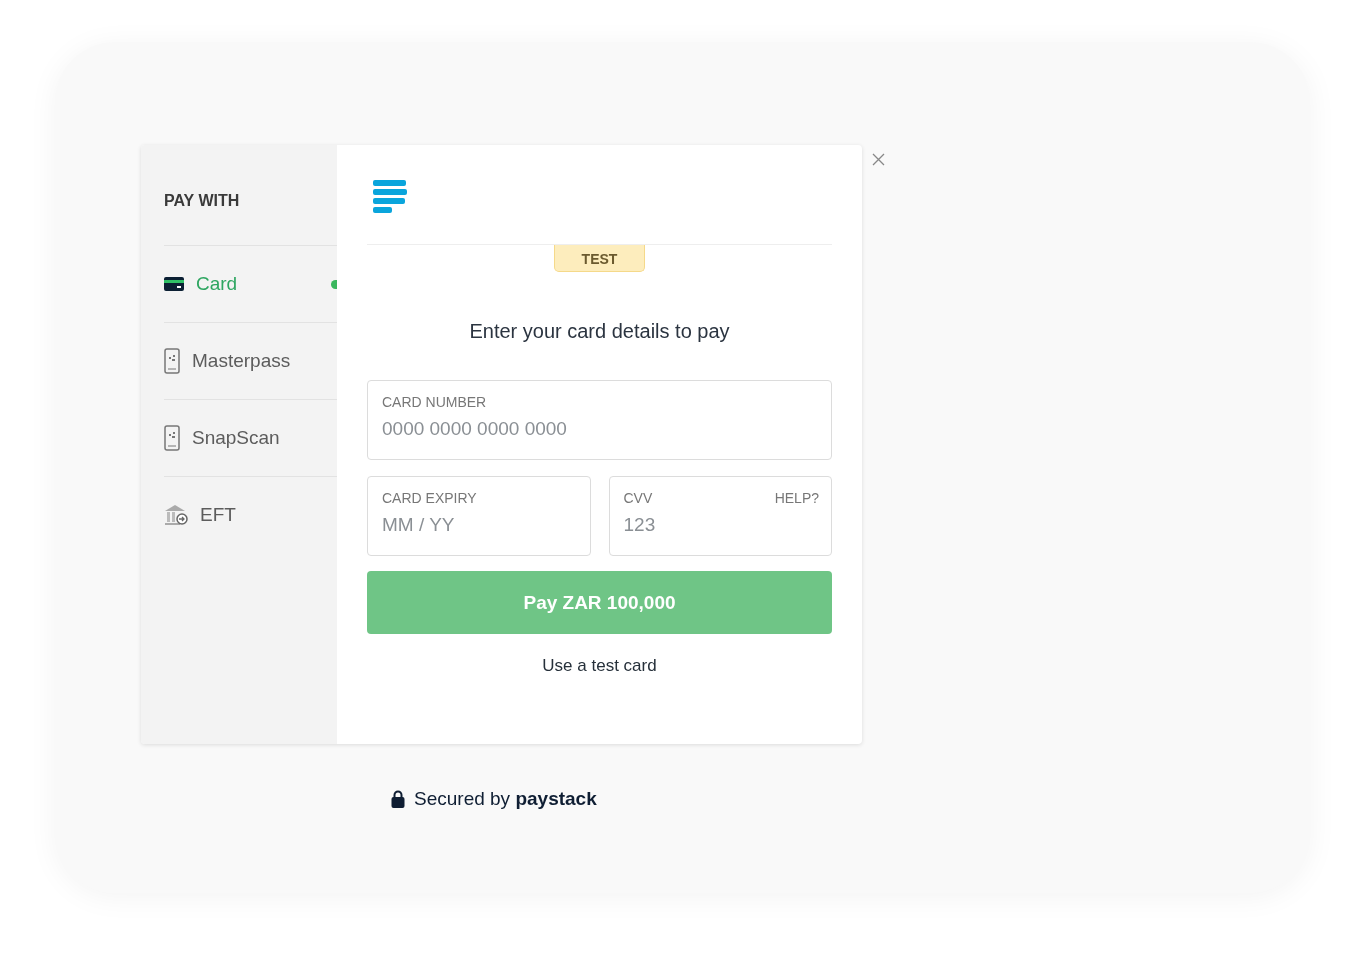 The image size is (1365, 959). Describe the element at coordinates (638, 498) in the screenshot. I see `field-label: CVV` at that location.